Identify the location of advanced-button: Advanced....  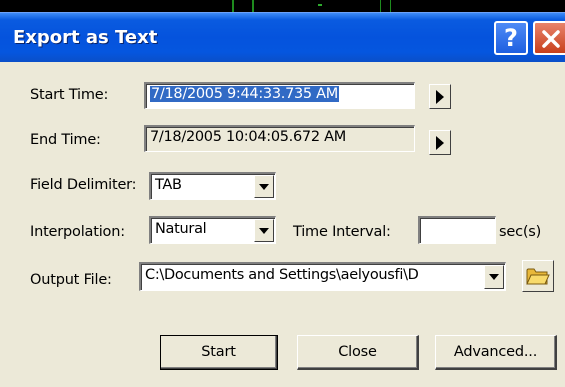
(496, 352).